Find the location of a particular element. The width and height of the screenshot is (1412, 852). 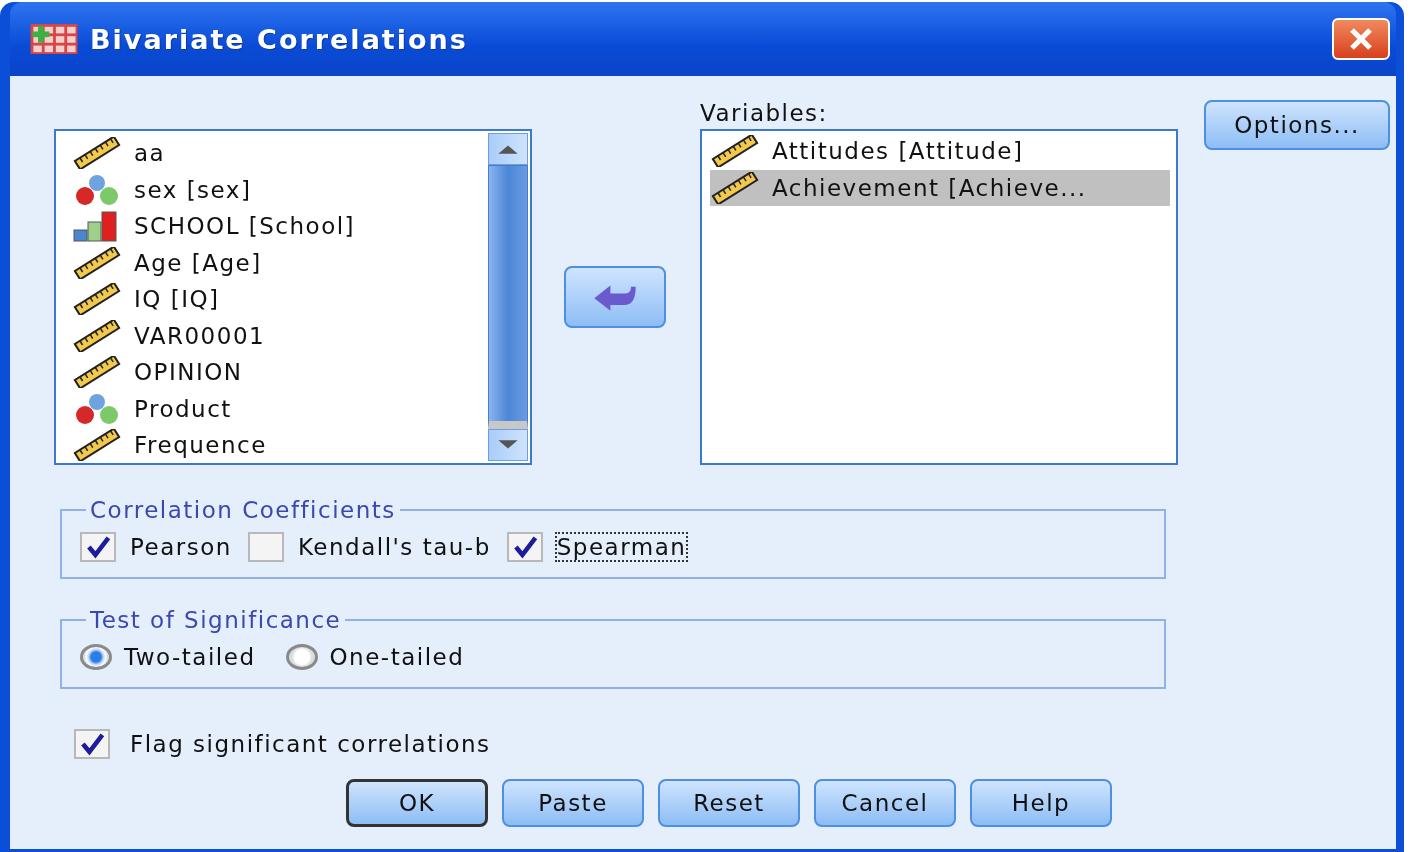

variable-label: IQ [IQ] is located at coordinates (177, 299).